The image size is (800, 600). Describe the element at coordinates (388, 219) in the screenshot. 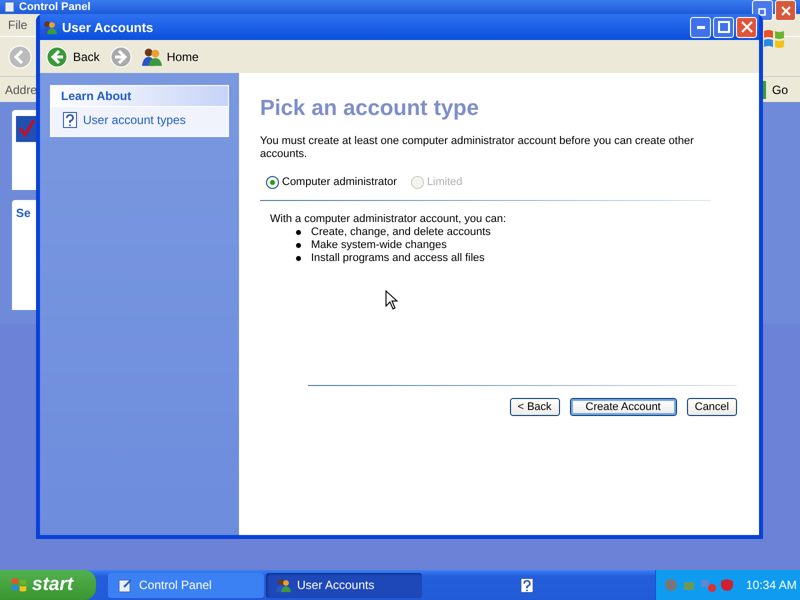

I see `info-text: With a computer administrator account, you can:` at that location.